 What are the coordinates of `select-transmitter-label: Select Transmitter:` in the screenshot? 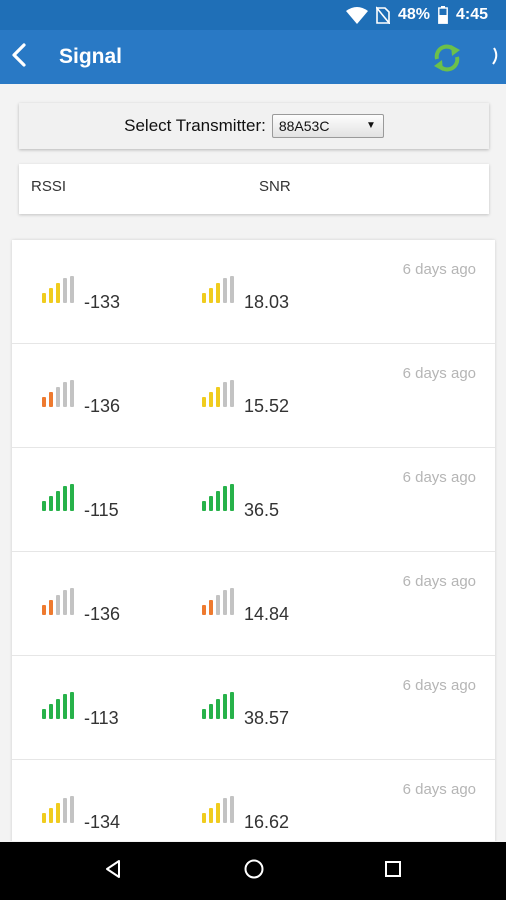 It's located at (195, 125).